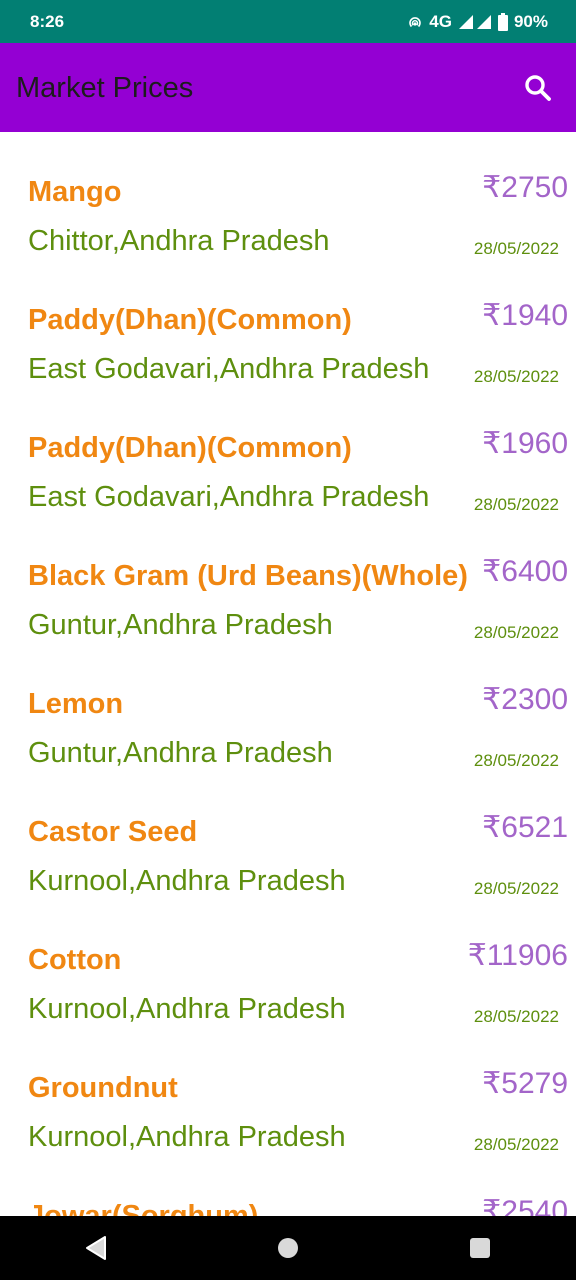 Image resolution: width=576 pixels, height=1280 pixels. I want to click on home-icon, so click(288, 1248).